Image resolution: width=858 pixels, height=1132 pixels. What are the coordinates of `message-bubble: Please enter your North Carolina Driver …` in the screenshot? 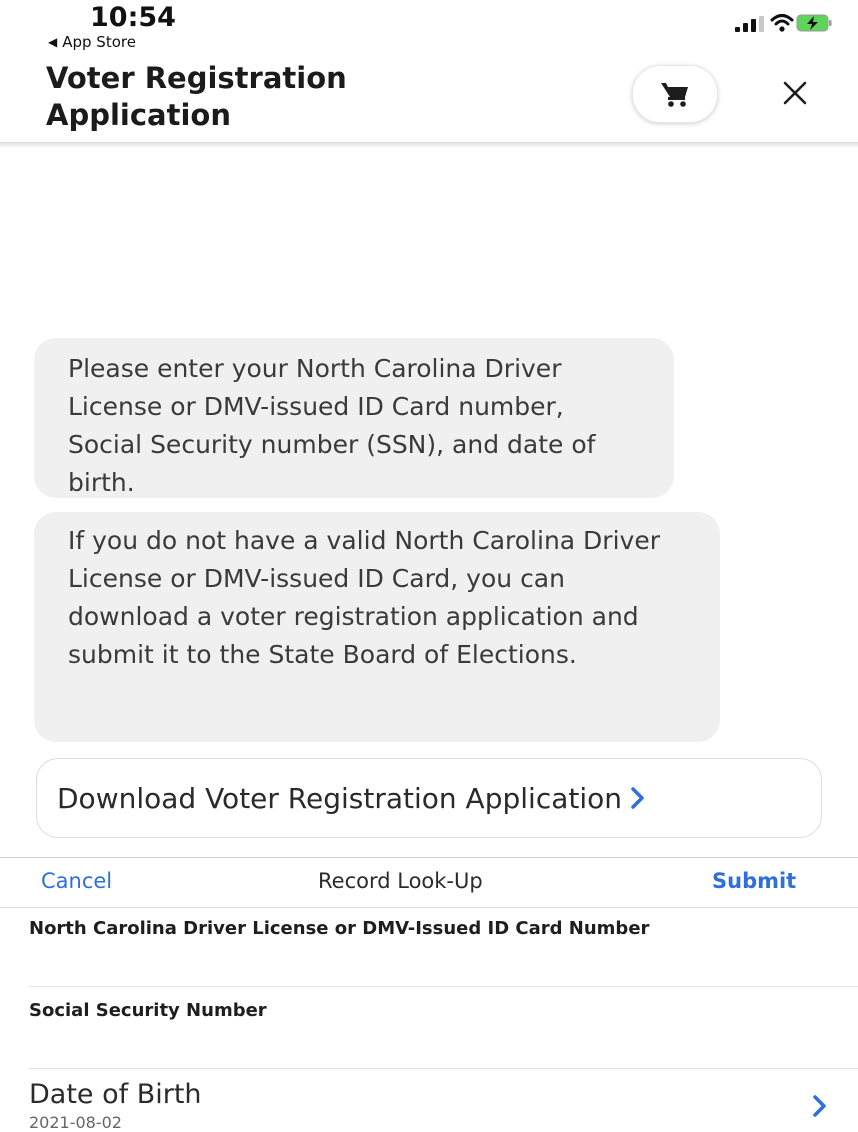 It's located at (354, 418).